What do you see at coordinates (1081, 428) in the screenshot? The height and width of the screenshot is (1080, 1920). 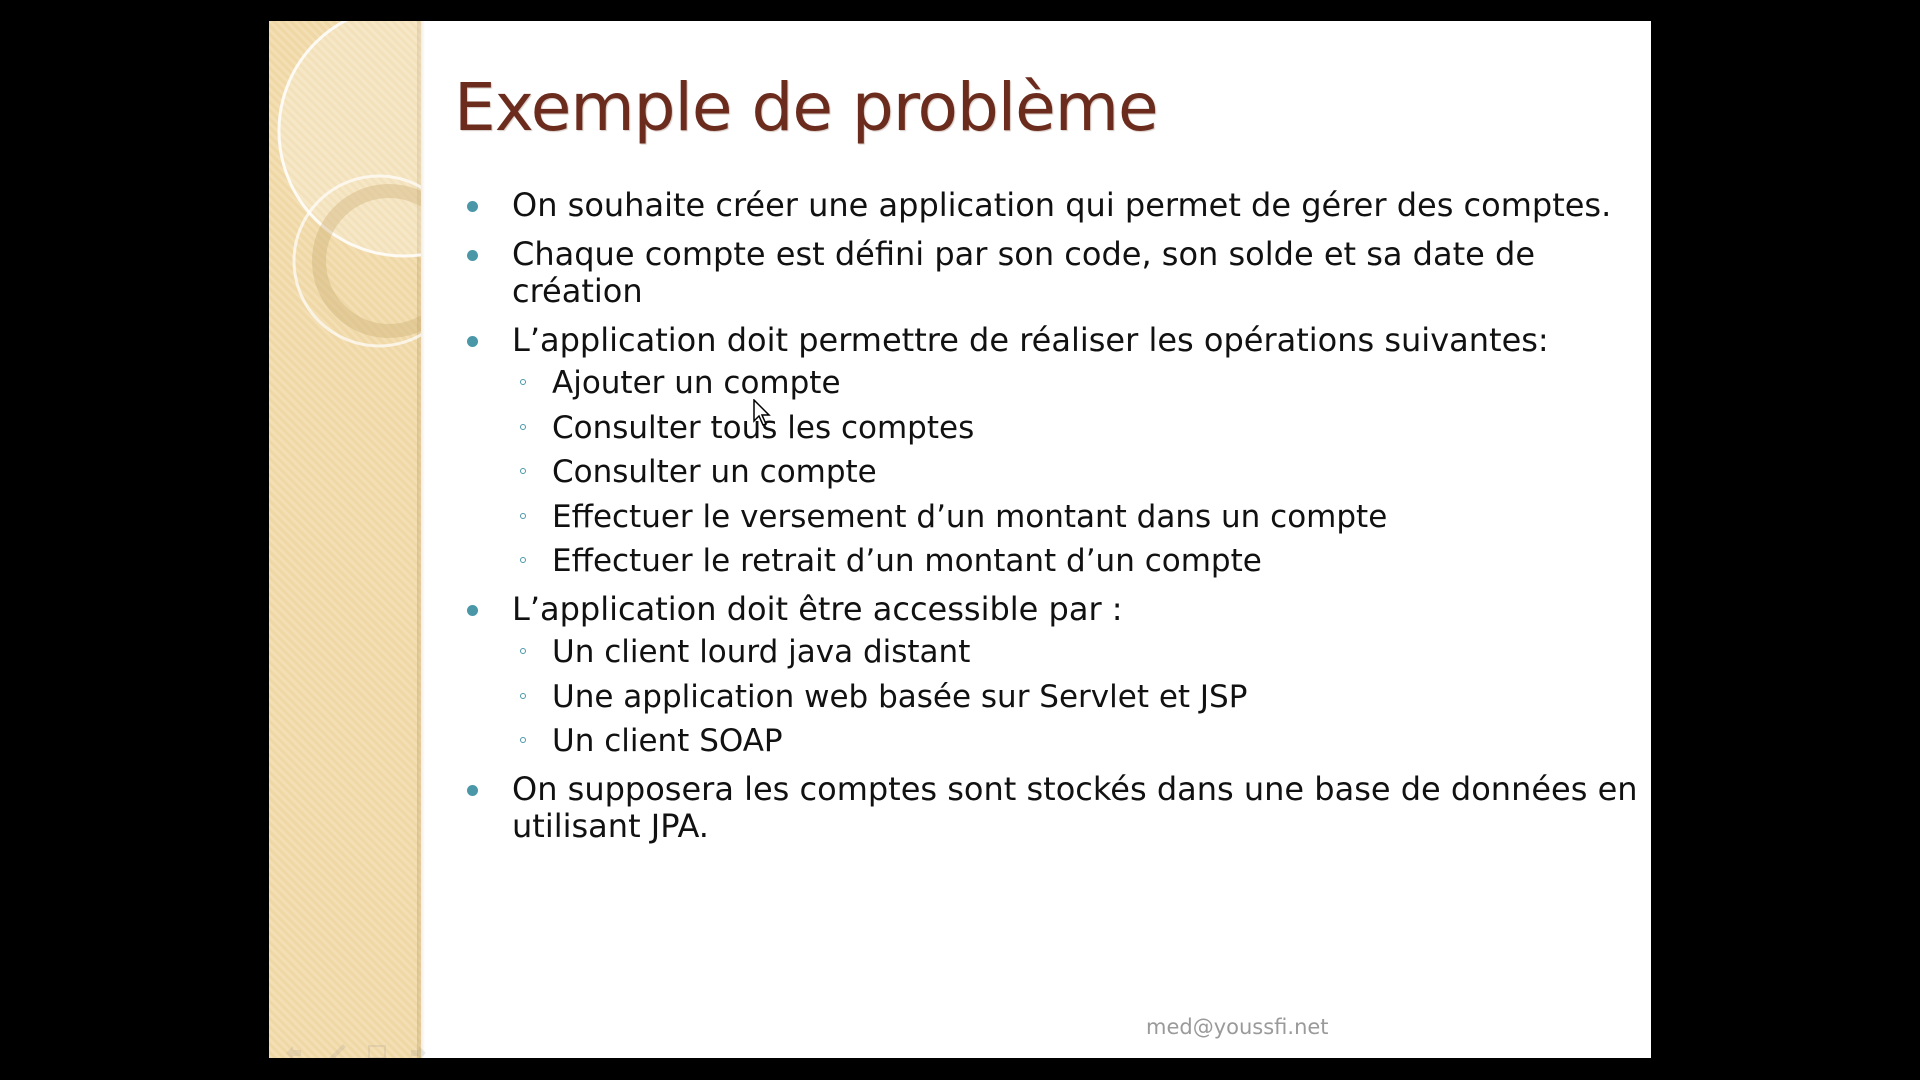 I see `sub-item: Consulter tous les comptes` at bounding box center [1081, 428].